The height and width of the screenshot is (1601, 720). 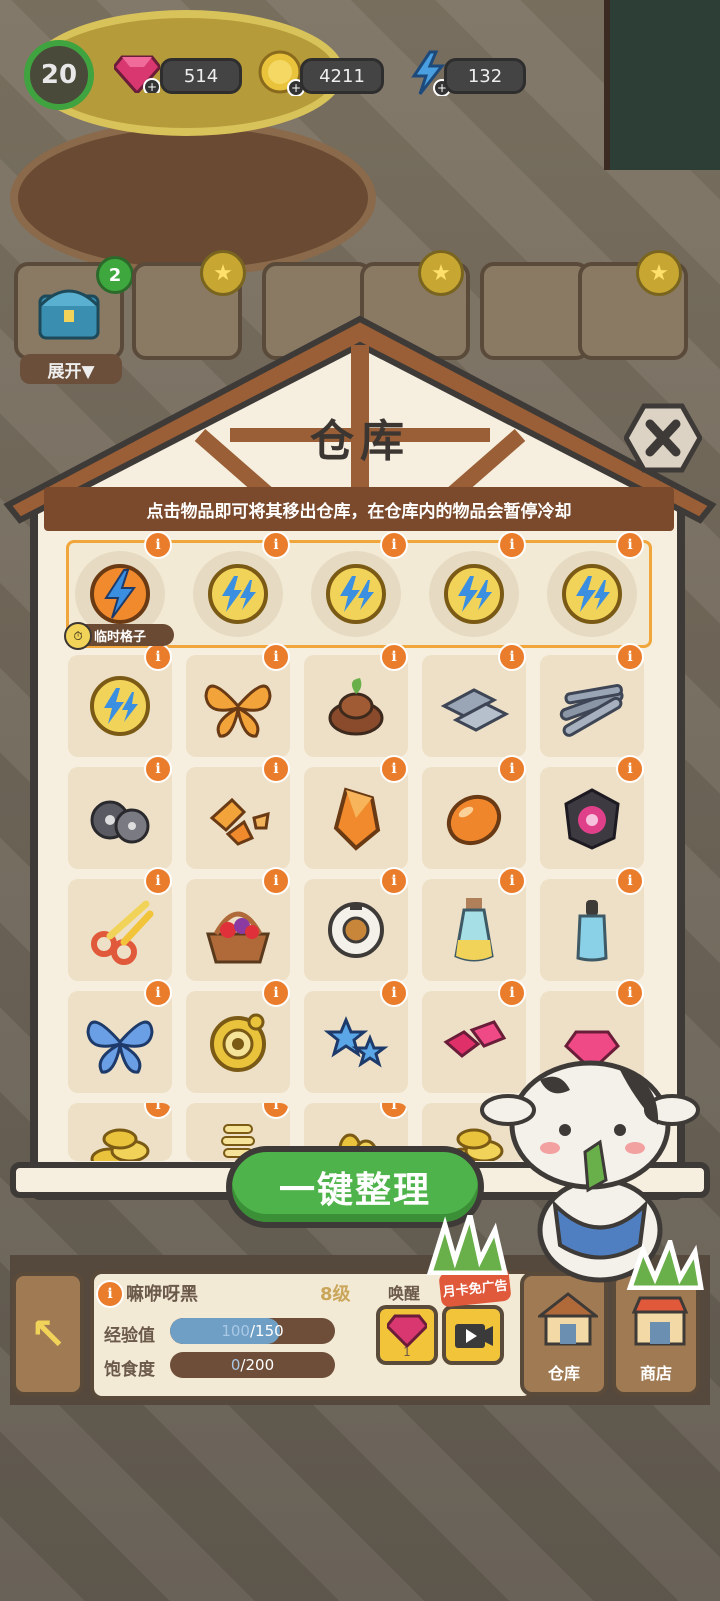 What do you see at coordinates (162, 1294) in the screenshot?
I see `pet-name: 嘛咿呀黑` at bounding box center [162, 1294].